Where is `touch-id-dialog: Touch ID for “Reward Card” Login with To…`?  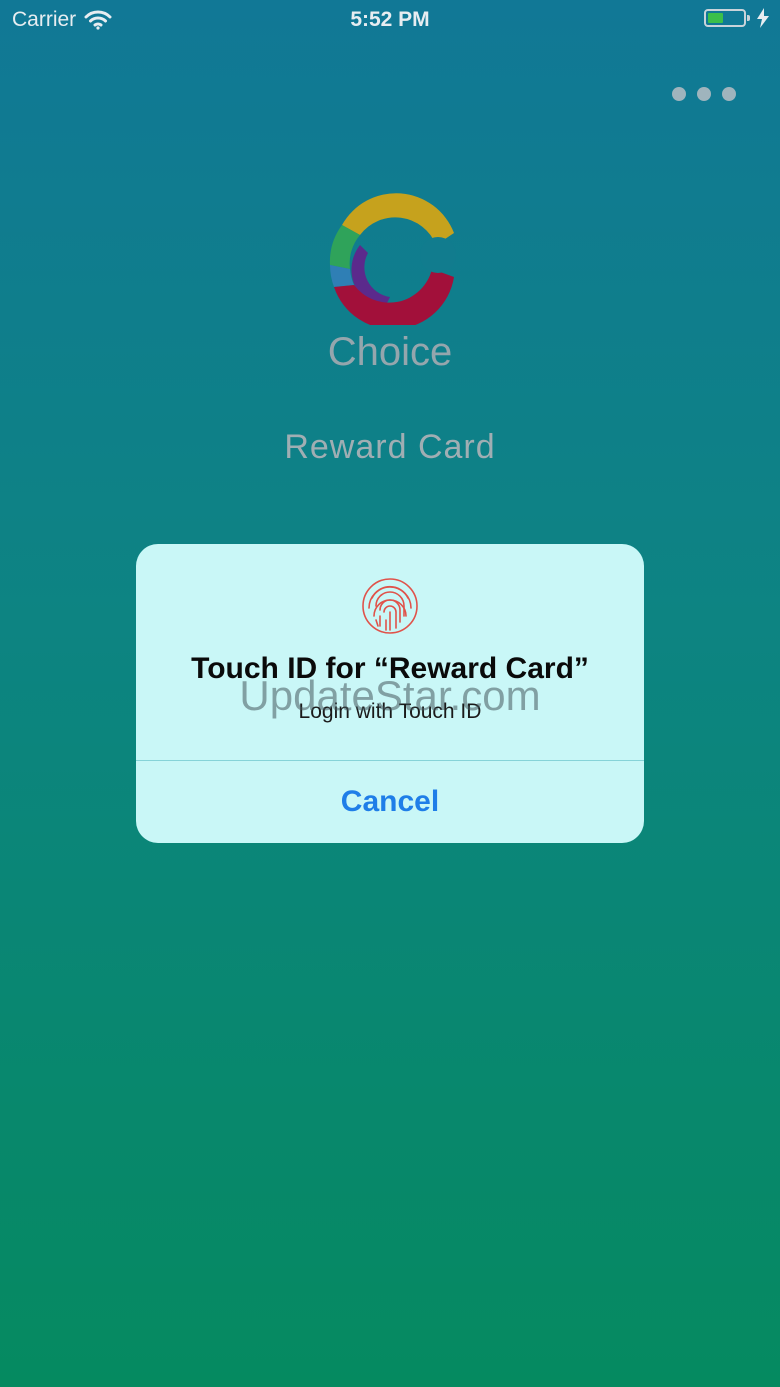 touch-id-dialog: Touch ID for “Reward Card” Login with To… is located at coordinates (390, 693).